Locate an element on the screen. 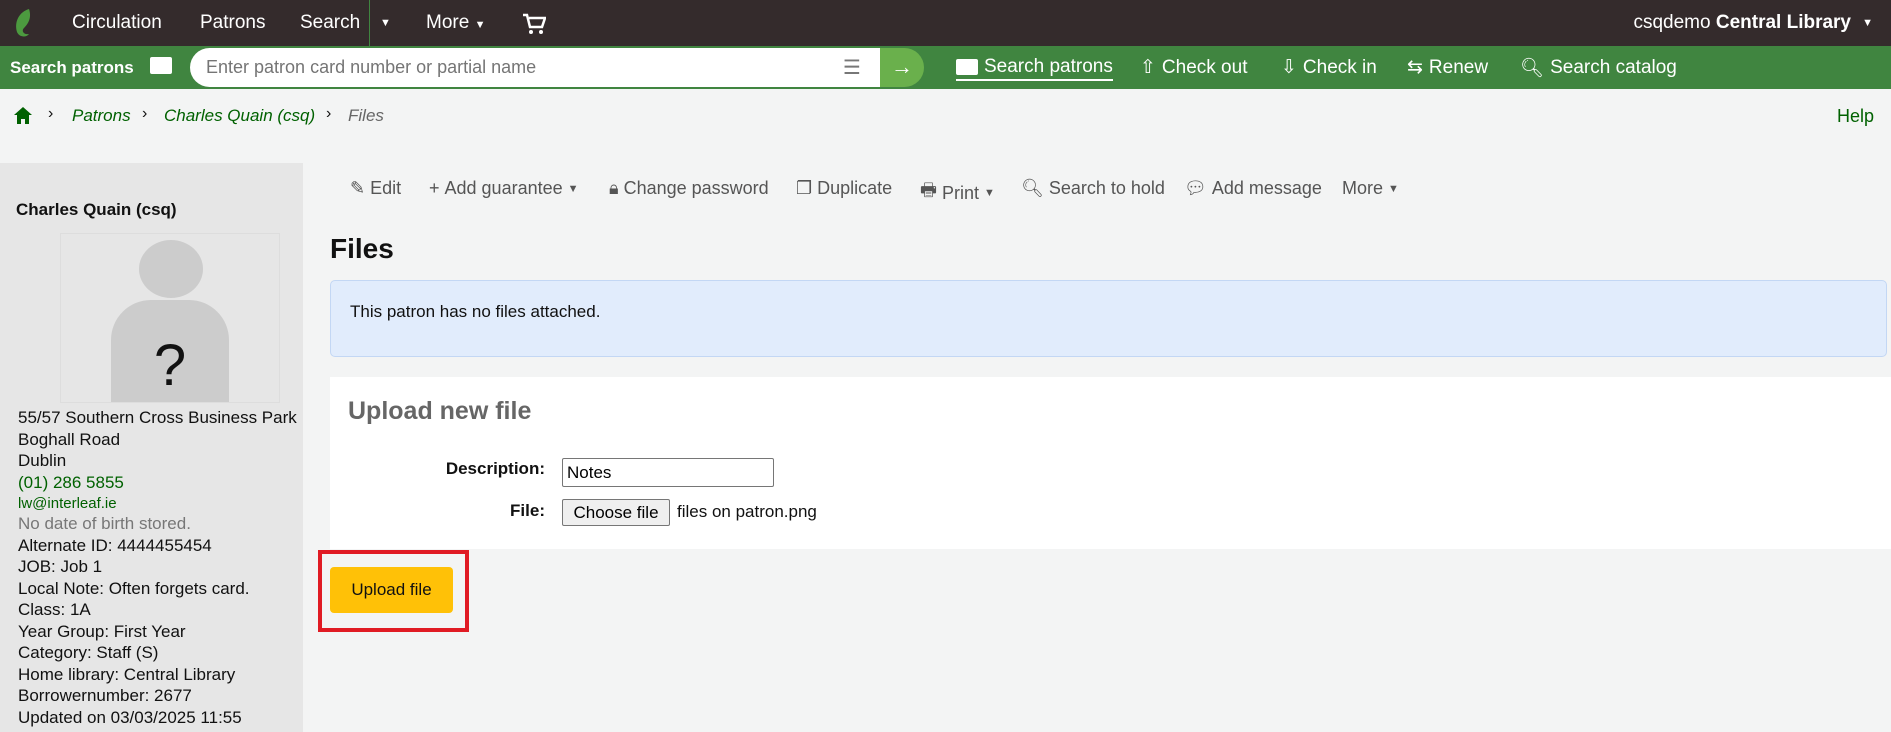 The height and width of the screenshot is (732, 1891). avatar-head is located at coordinates (171, 269).